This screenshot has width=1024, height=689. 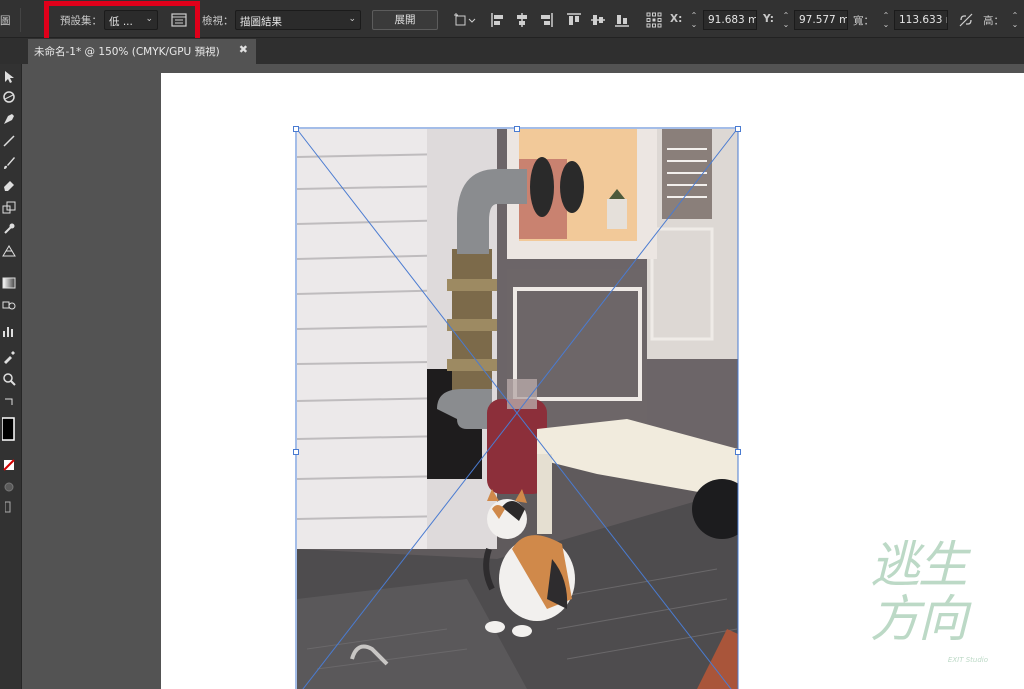 I want to click on none-color-icon, so click(x=9, y=465).